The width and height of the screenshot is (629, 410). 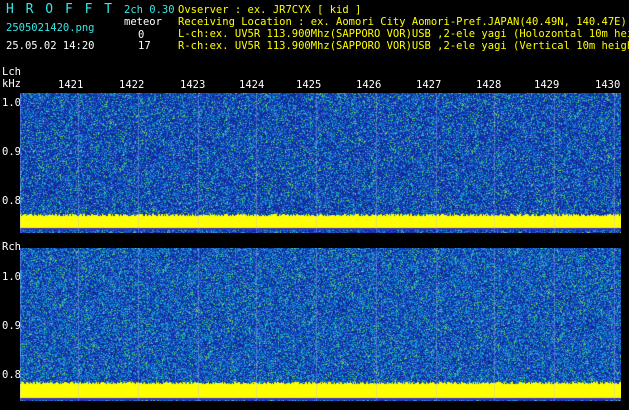 What do you see at coordinates (11, 375) in the screenshot?
I see `rch-ytick-3: 0.8` at bounding box center [11, 375].